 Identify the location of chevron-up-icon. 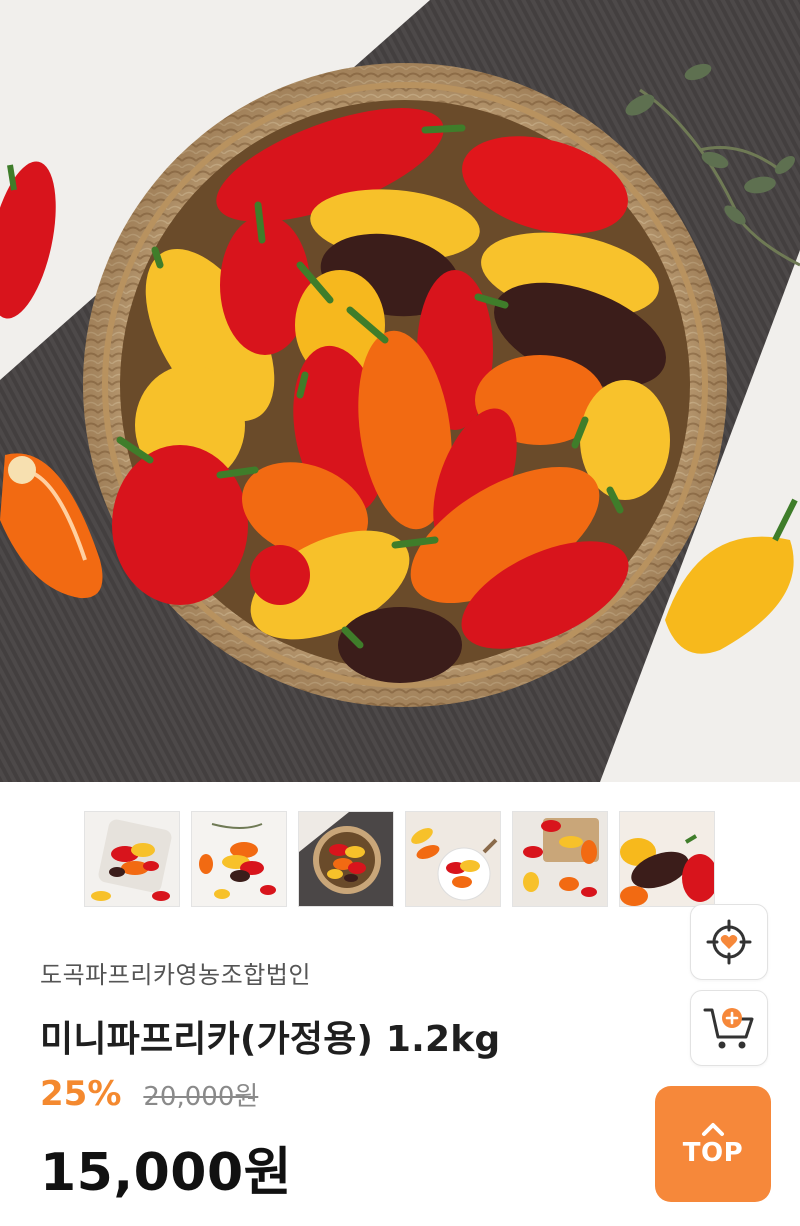
(713, 1129).